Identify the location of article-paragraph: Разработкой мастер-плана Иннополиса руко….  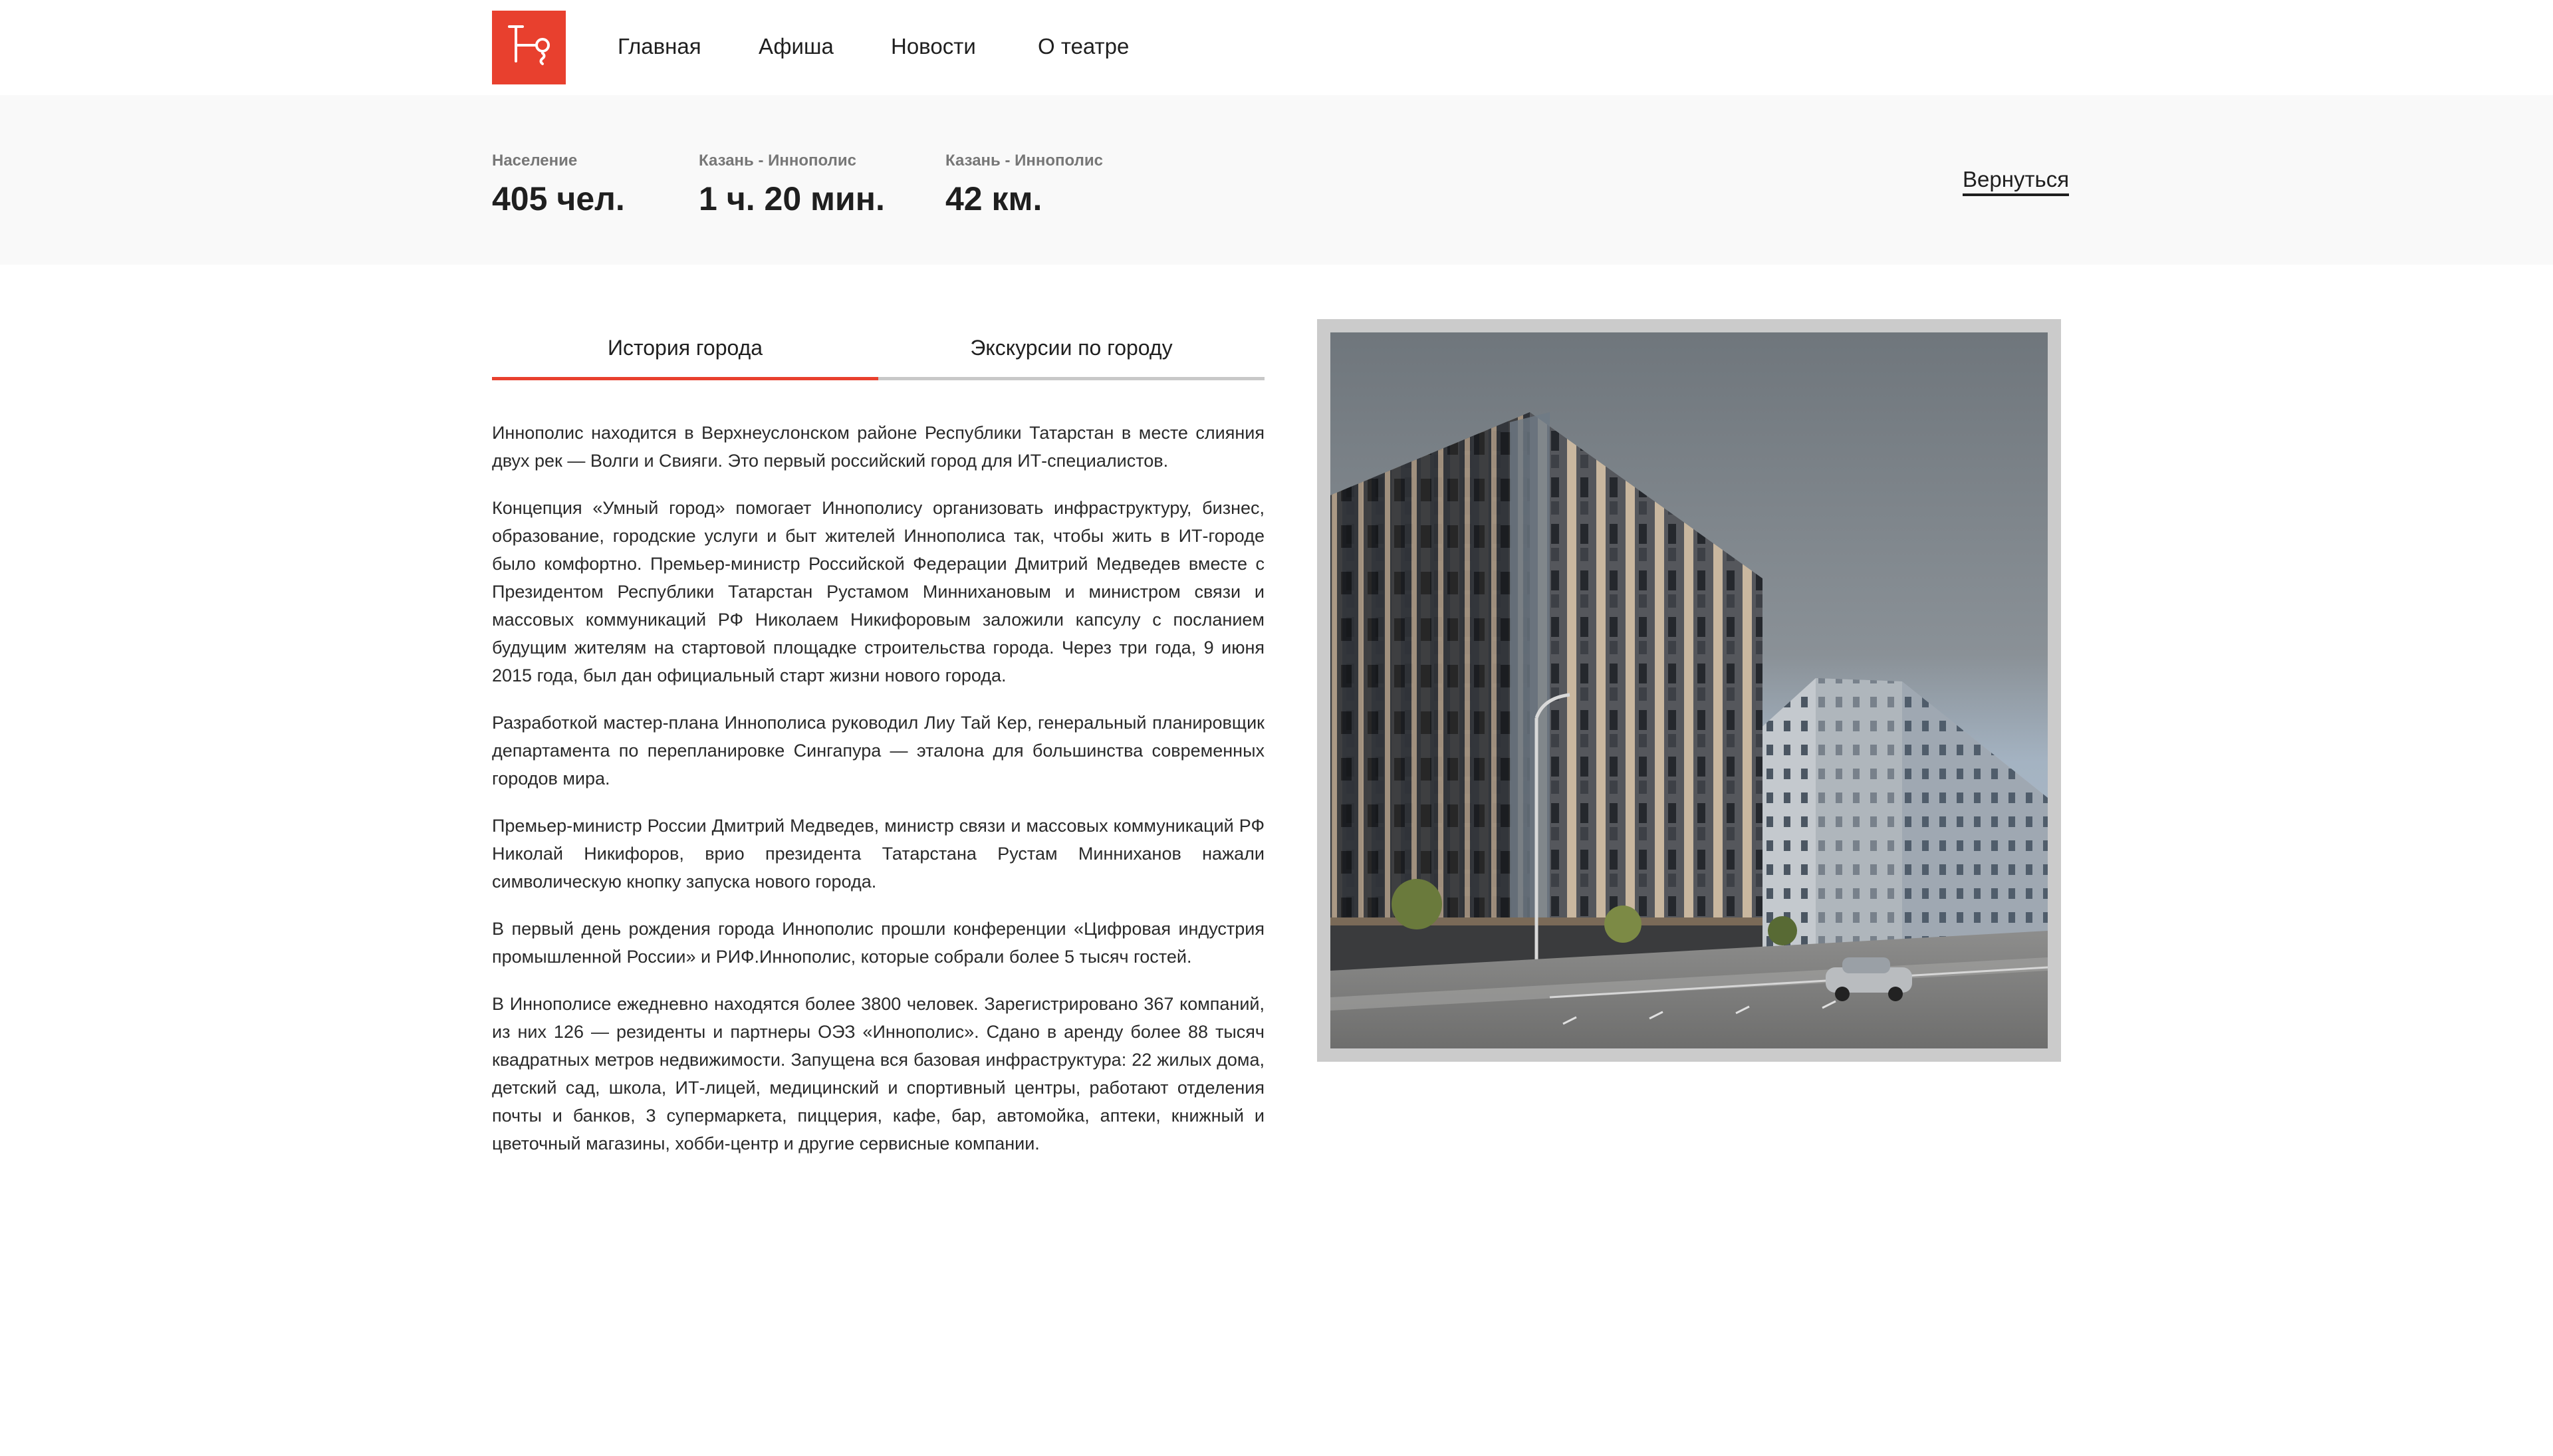
(878, 751).